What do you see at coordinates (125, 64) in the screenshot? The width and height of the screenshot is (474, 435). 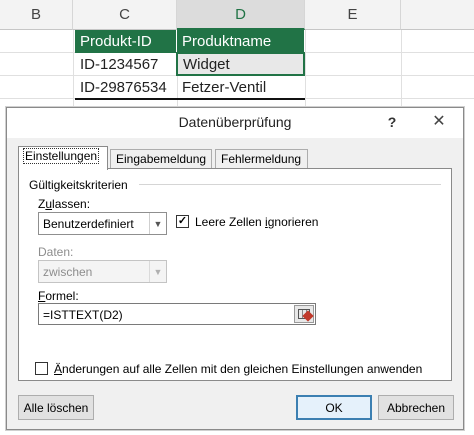 I see `table-cell: ID-1234567` at bounding box center [125, 64].